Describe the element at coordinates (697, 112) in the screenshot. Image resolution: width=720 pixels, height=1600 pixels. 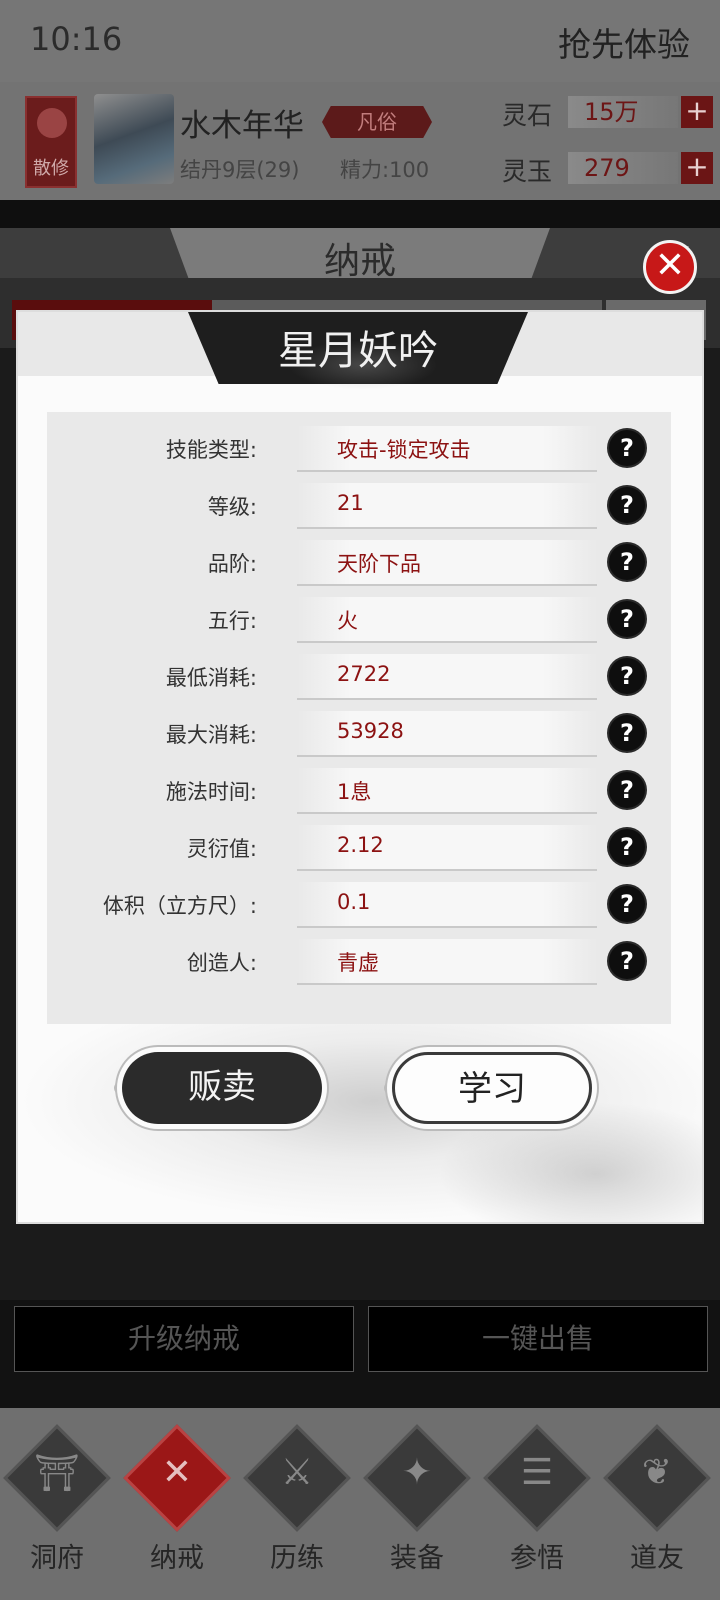
I see `add-spirit-stone-button: +` at that location.